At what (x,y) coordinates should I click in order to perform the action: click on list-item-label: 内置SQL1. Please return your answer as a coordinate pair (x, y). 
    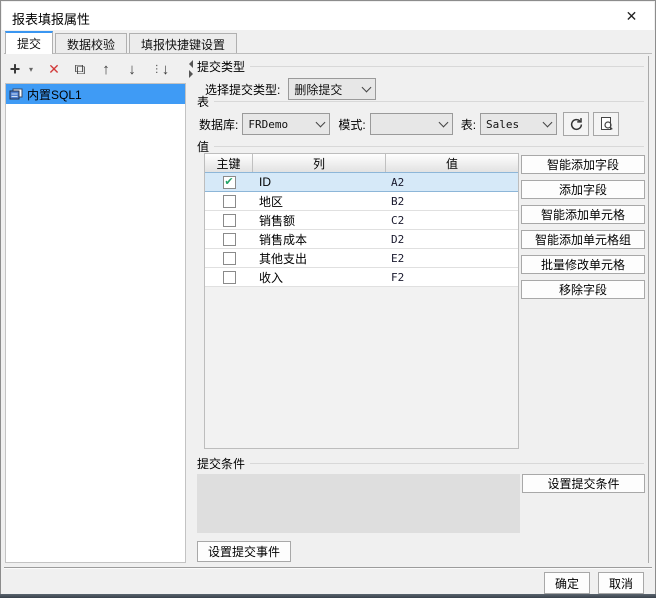
    Looking at the image, I should click on (54, 94).